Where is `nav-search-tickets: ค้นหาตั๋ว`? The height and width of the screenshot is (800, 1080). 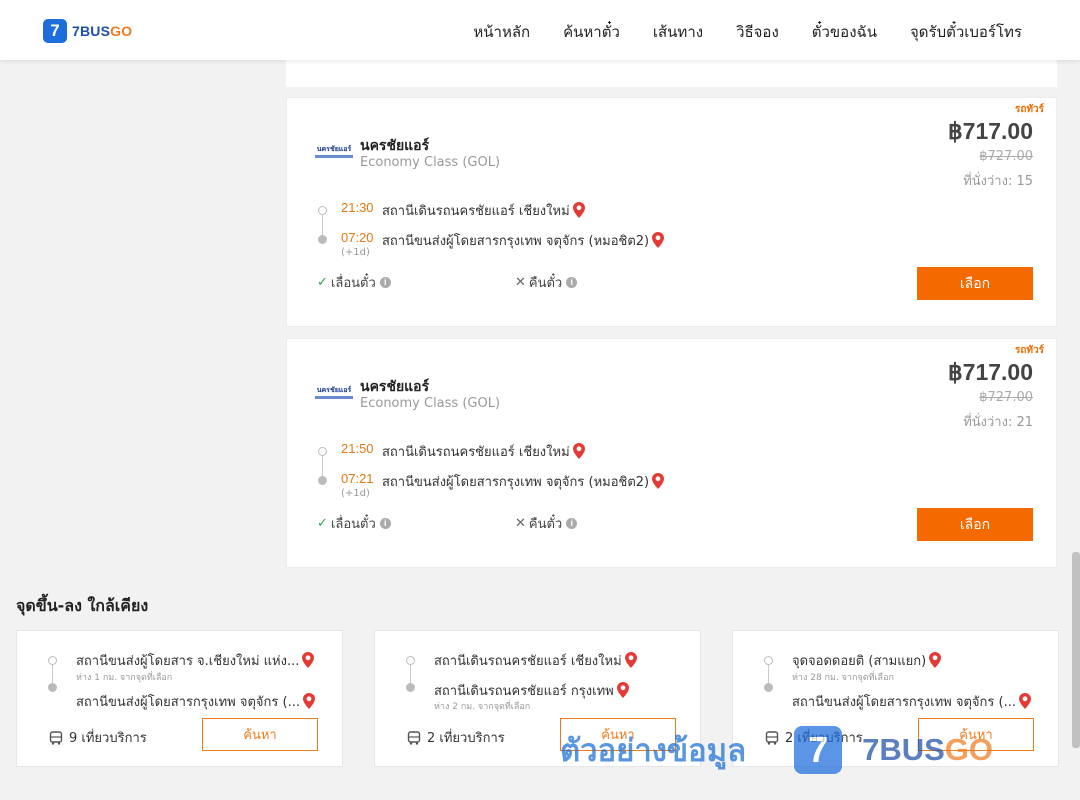 nav-search-tickets: ค้นหาตั๋ว is located at coordinates (591, 32).